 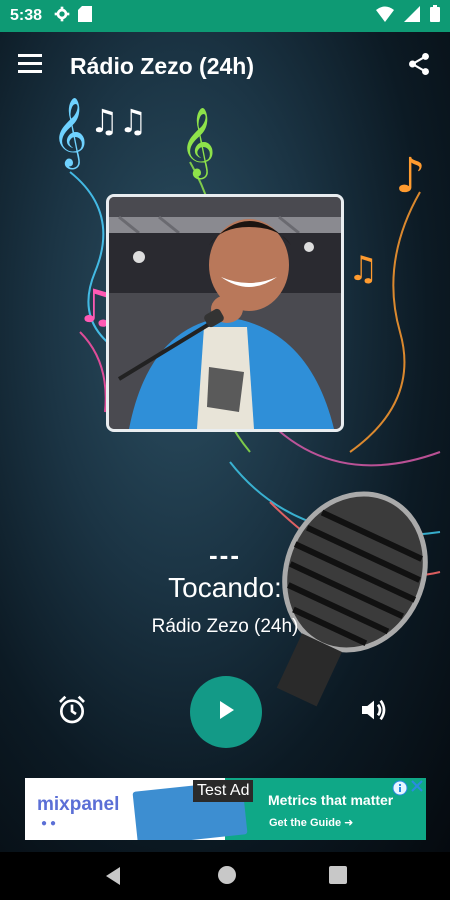 I want to click on player-controls, so click(x=225, y=710).